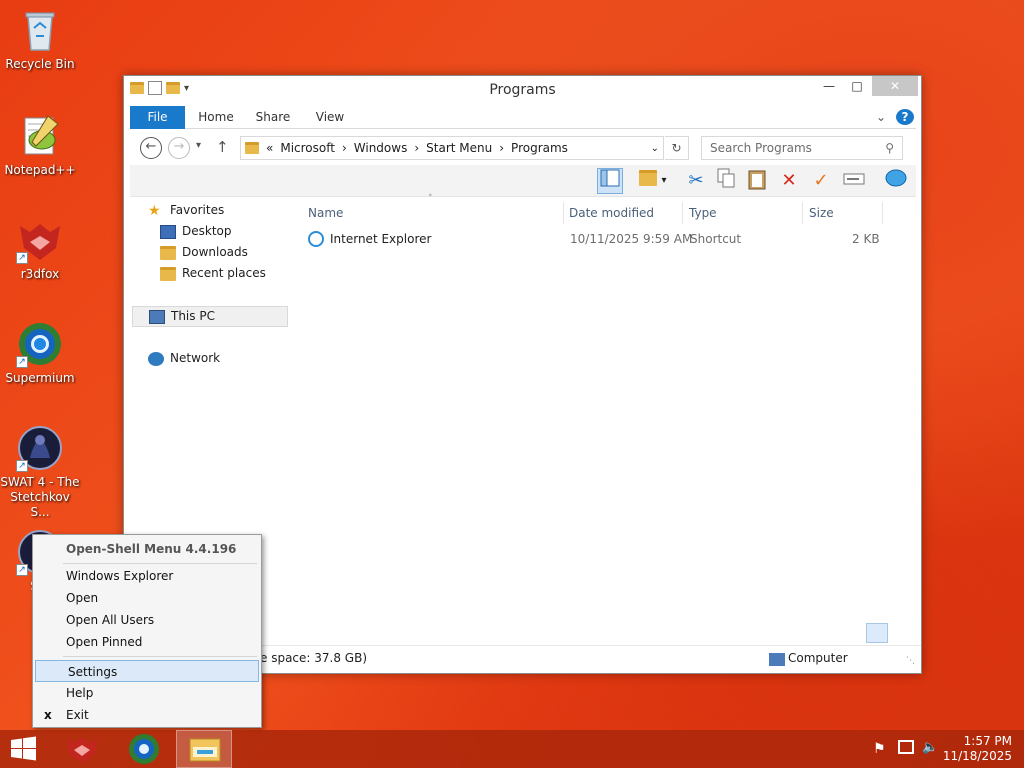 This screenshot has height=768, width=1024. What do you see at coordinates (147, 671) in the screenshot?
I see `menu-item-settings: Settings` at bounding box center [147, 671].